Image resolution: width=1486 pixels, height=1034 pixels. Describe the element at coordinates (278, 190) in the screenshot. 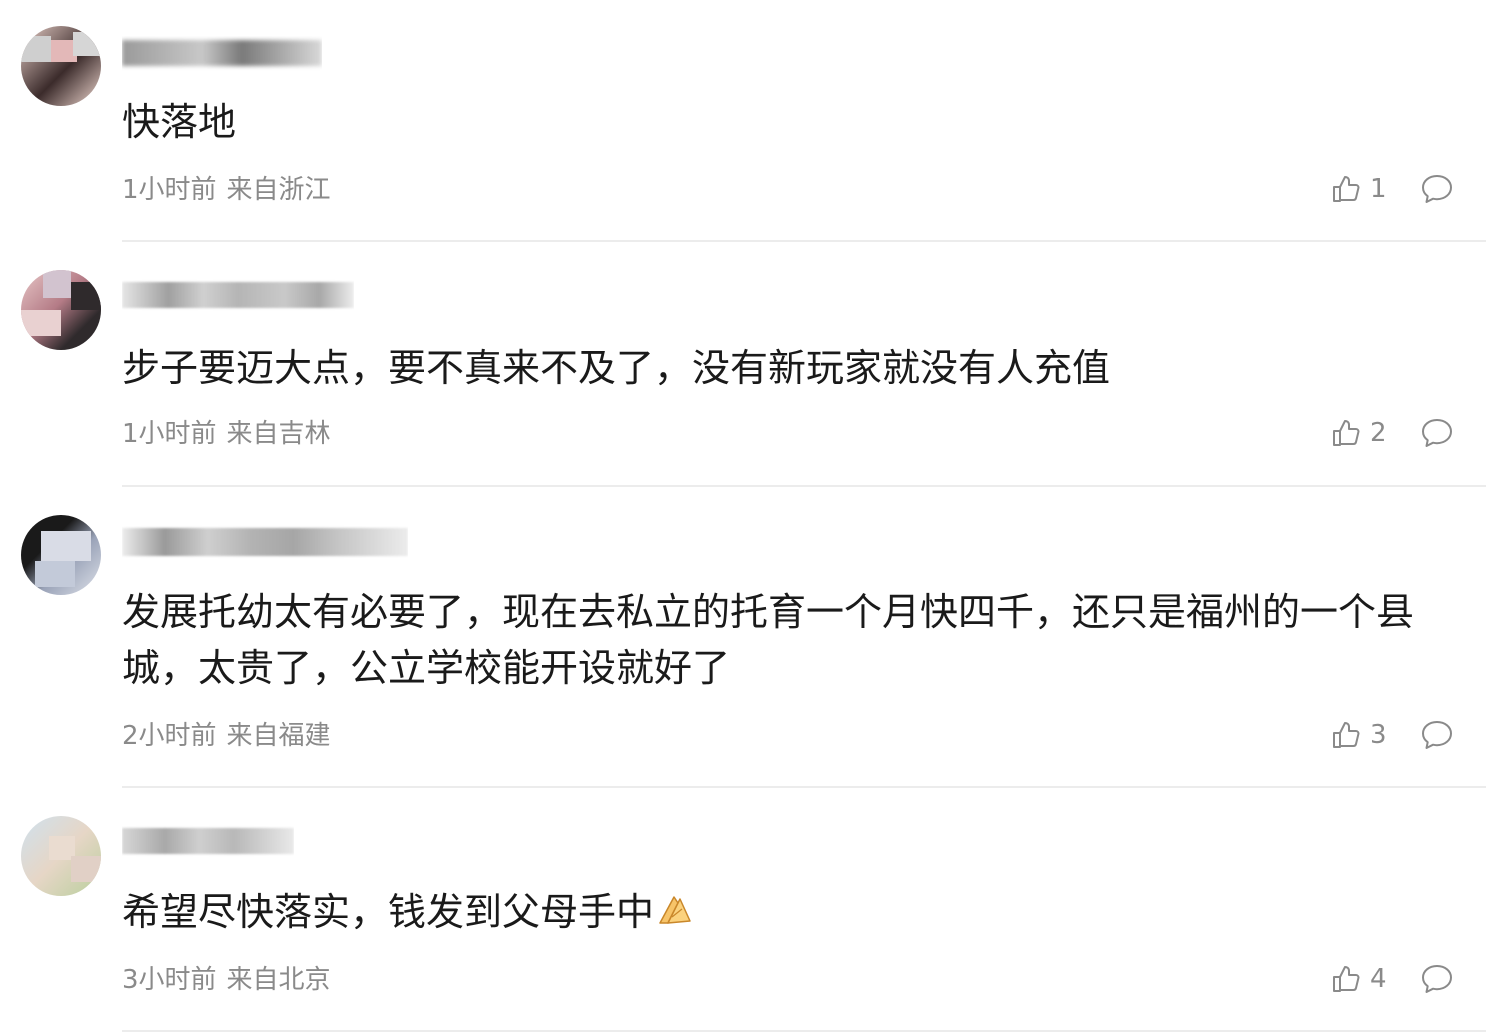

I see `comment-location: 来自浙江` at that location.